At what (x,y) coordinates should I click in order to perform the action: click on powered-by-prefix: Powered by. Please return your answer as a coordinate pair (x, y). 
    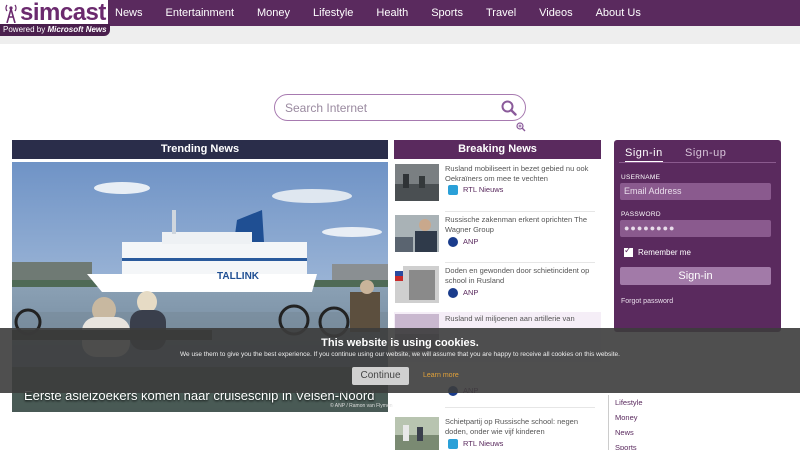
    Looking at the image, I should click on (25, 29).